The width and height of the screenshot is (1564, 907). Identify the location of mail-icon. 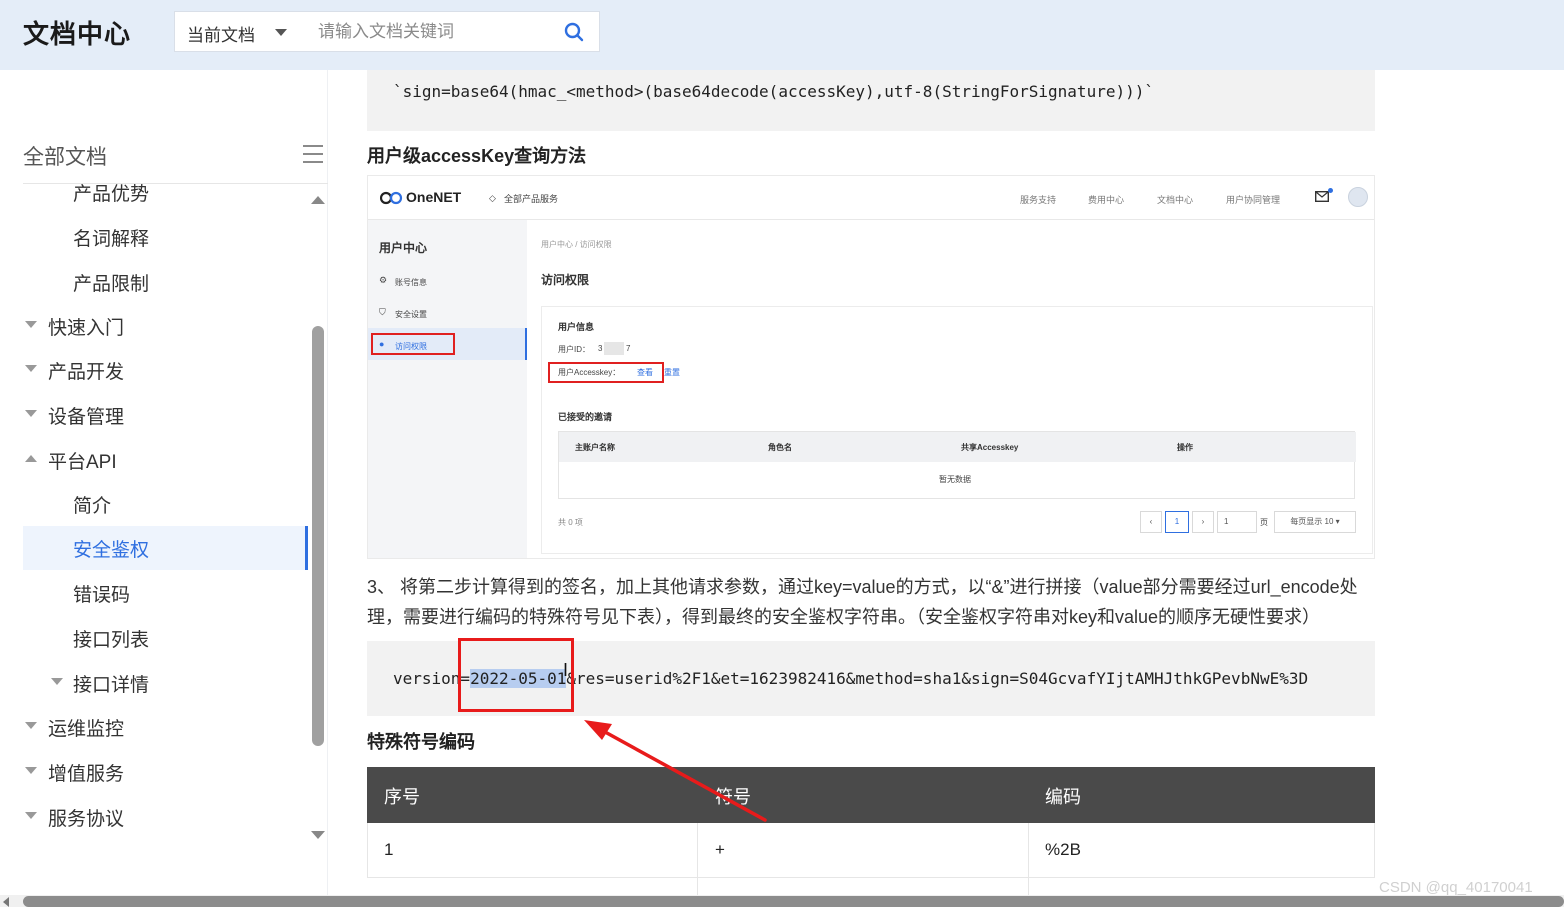
(1322, 196).